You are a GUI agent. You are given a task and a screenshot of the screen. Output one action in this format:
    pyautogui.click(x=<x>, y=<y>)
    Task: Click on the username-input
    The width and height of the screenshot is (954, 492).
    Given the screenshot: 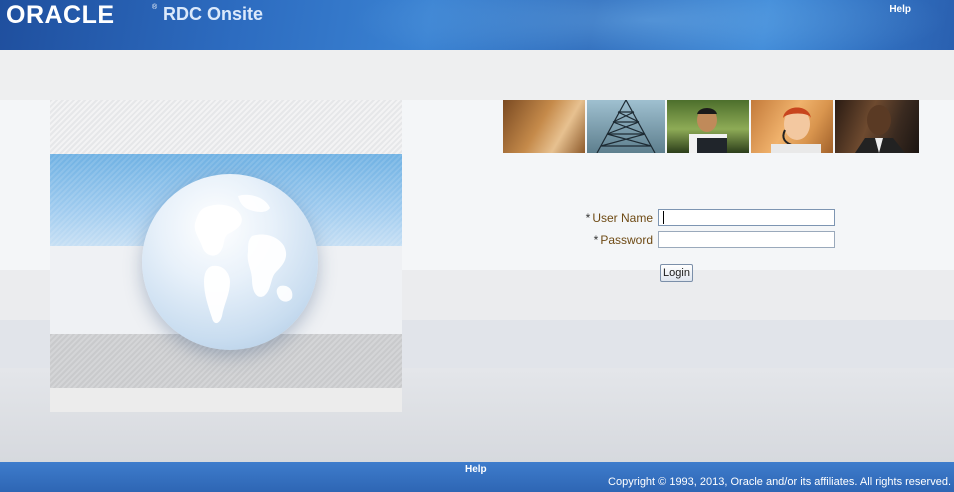 What is the action you would take?
    pyautogui.click(x=746, y=217)
    